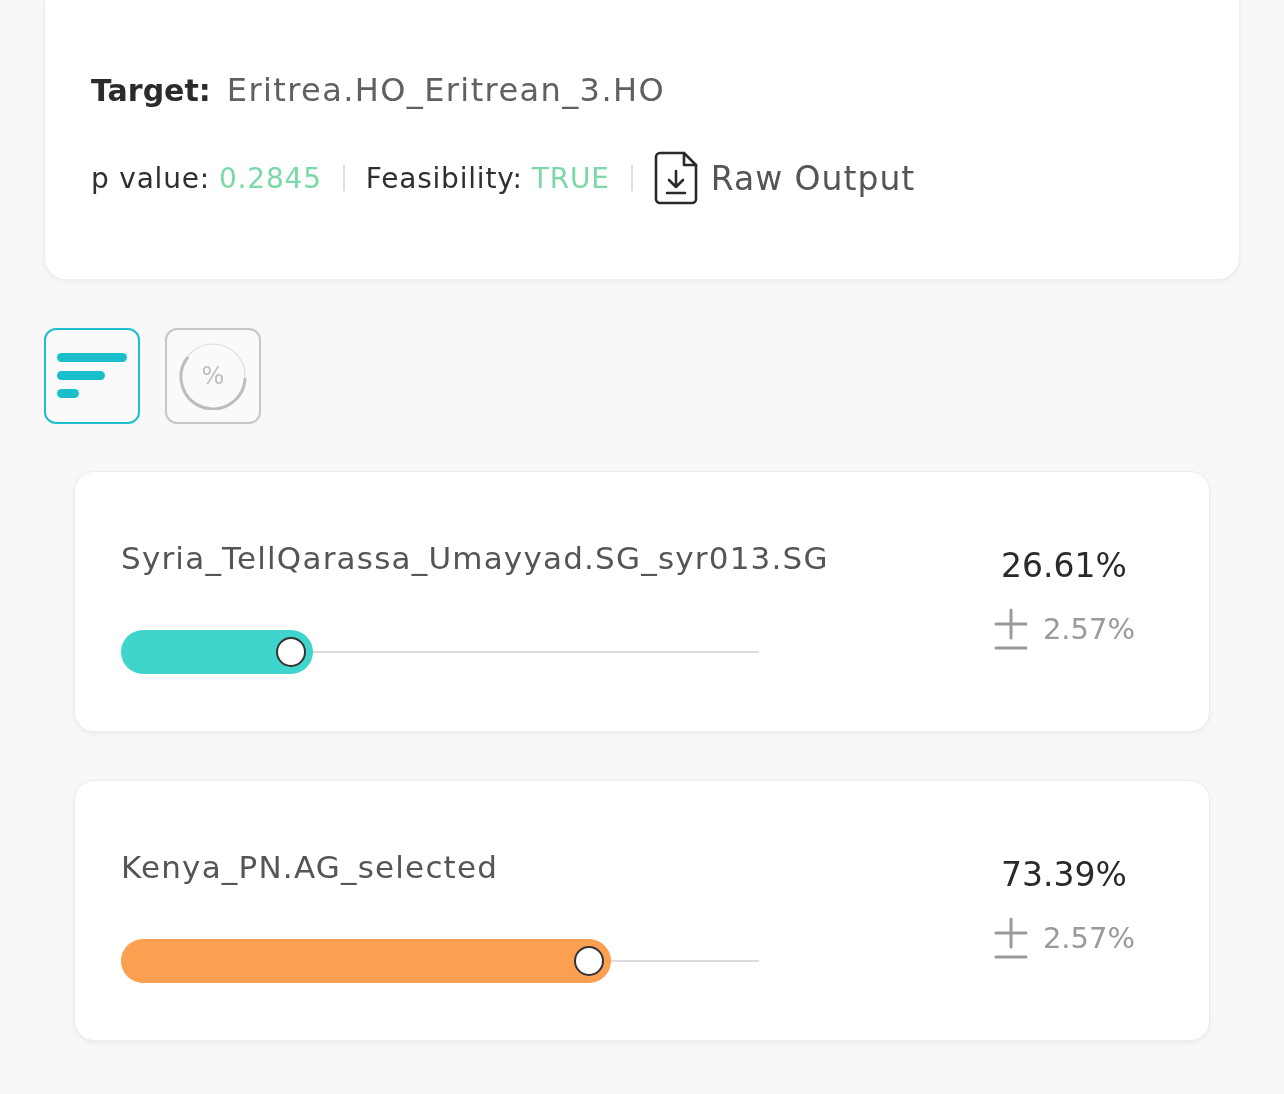 The image size is (1284, 1094). I want to click on p-value-label: p value:, so click(150, 178).